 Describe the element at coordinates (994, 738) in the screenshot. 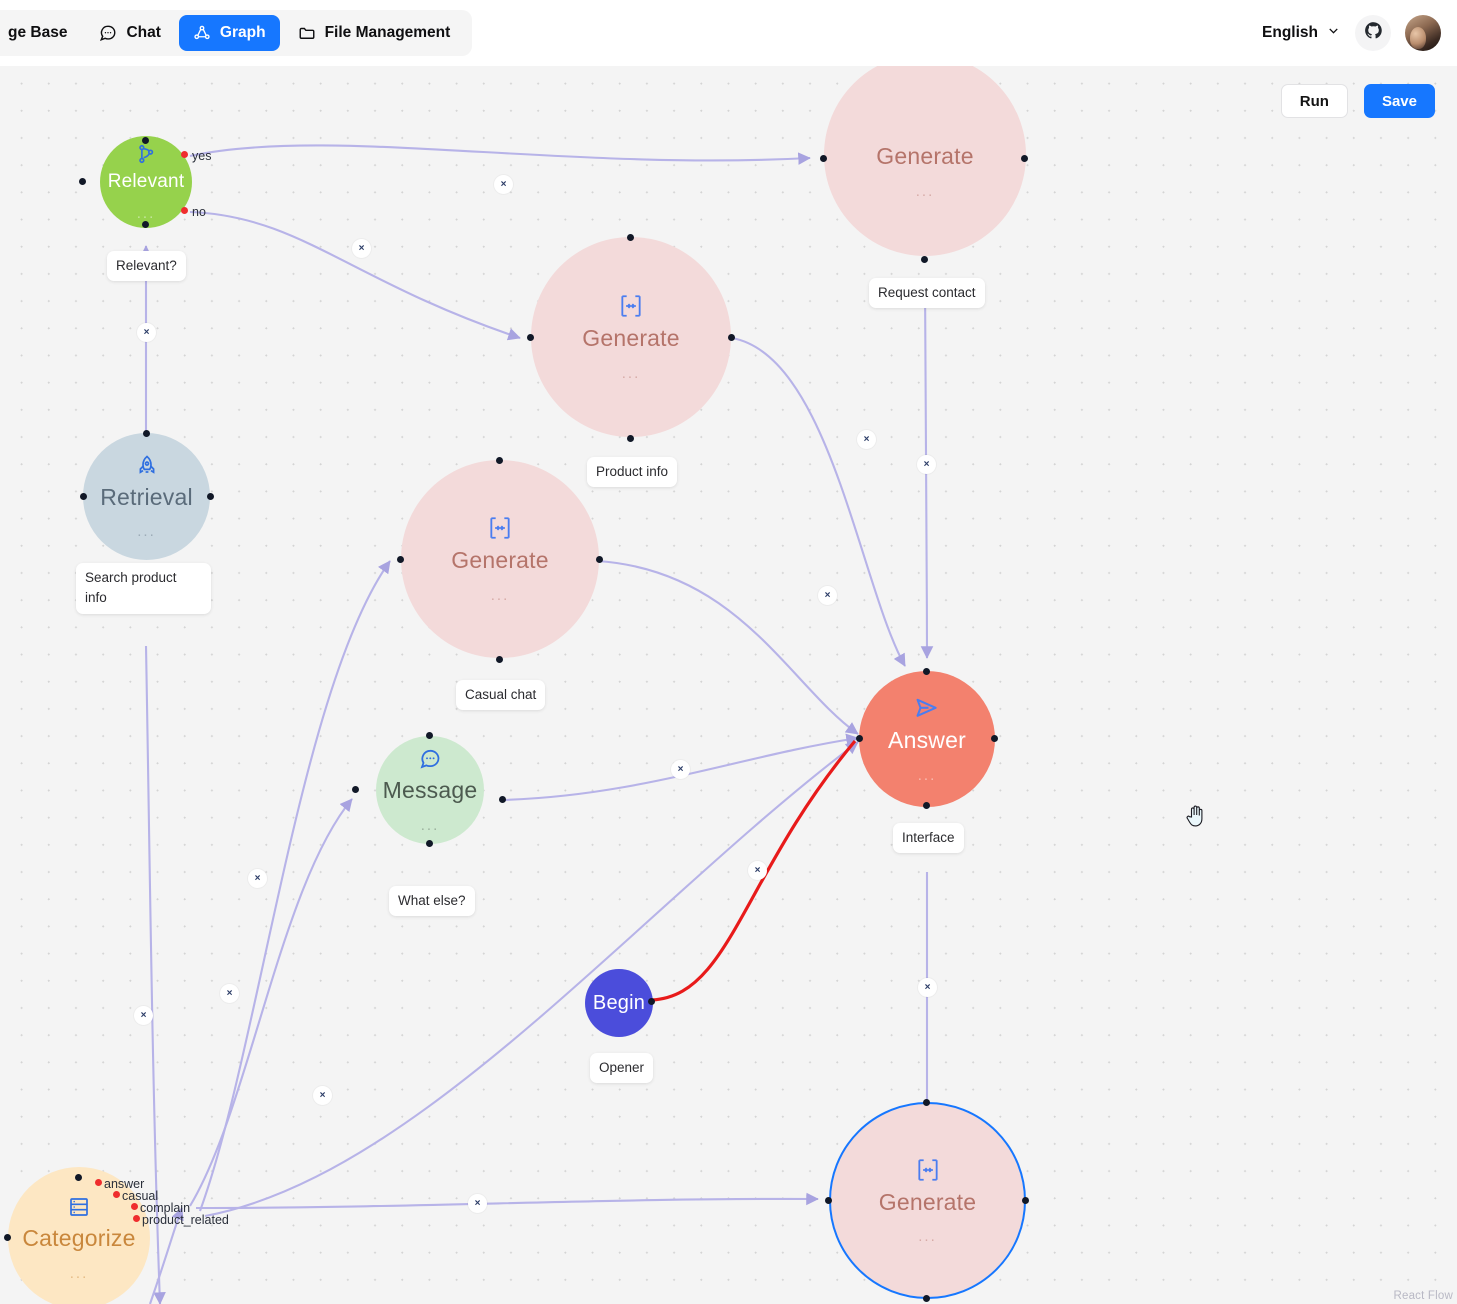

I see `handle-answer-right` at that location.